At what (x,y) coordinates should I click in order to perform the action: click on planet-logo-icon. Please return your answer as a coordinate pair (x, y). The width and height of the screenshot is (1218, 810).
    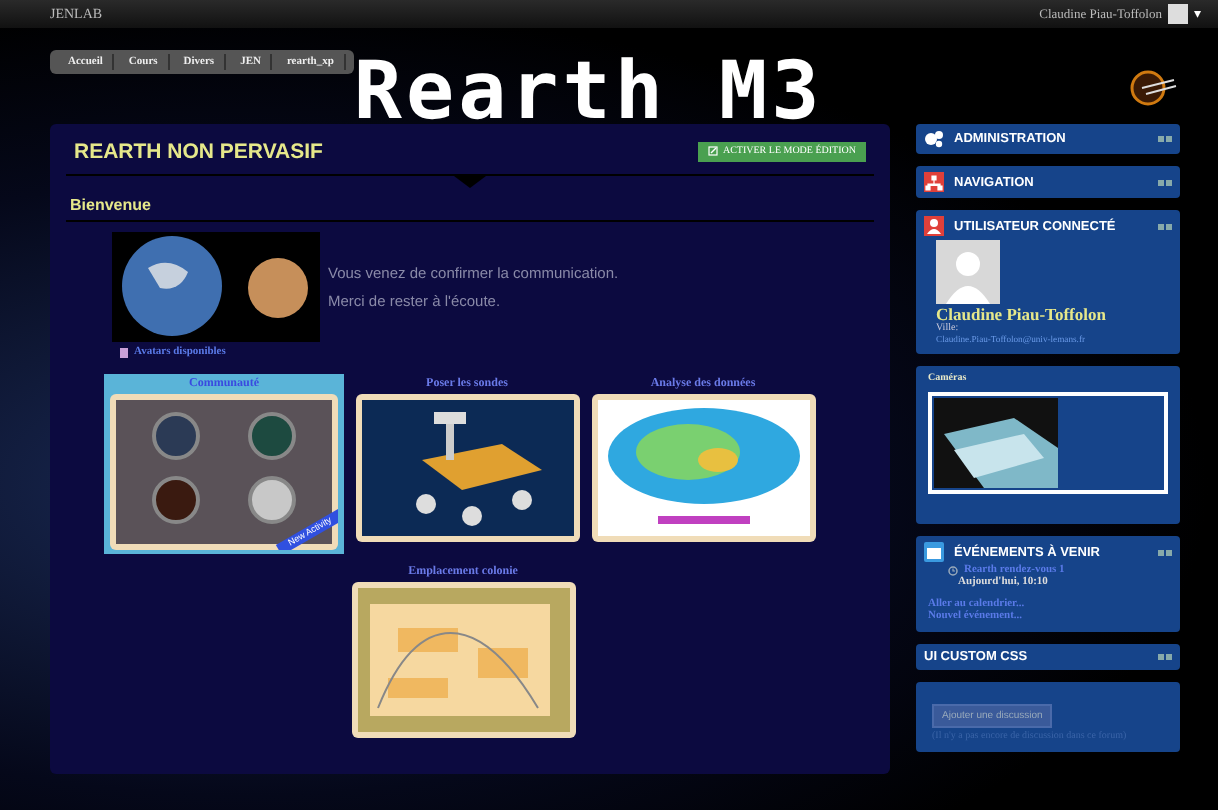
    Looking at the image, I should click on (1152, 88).